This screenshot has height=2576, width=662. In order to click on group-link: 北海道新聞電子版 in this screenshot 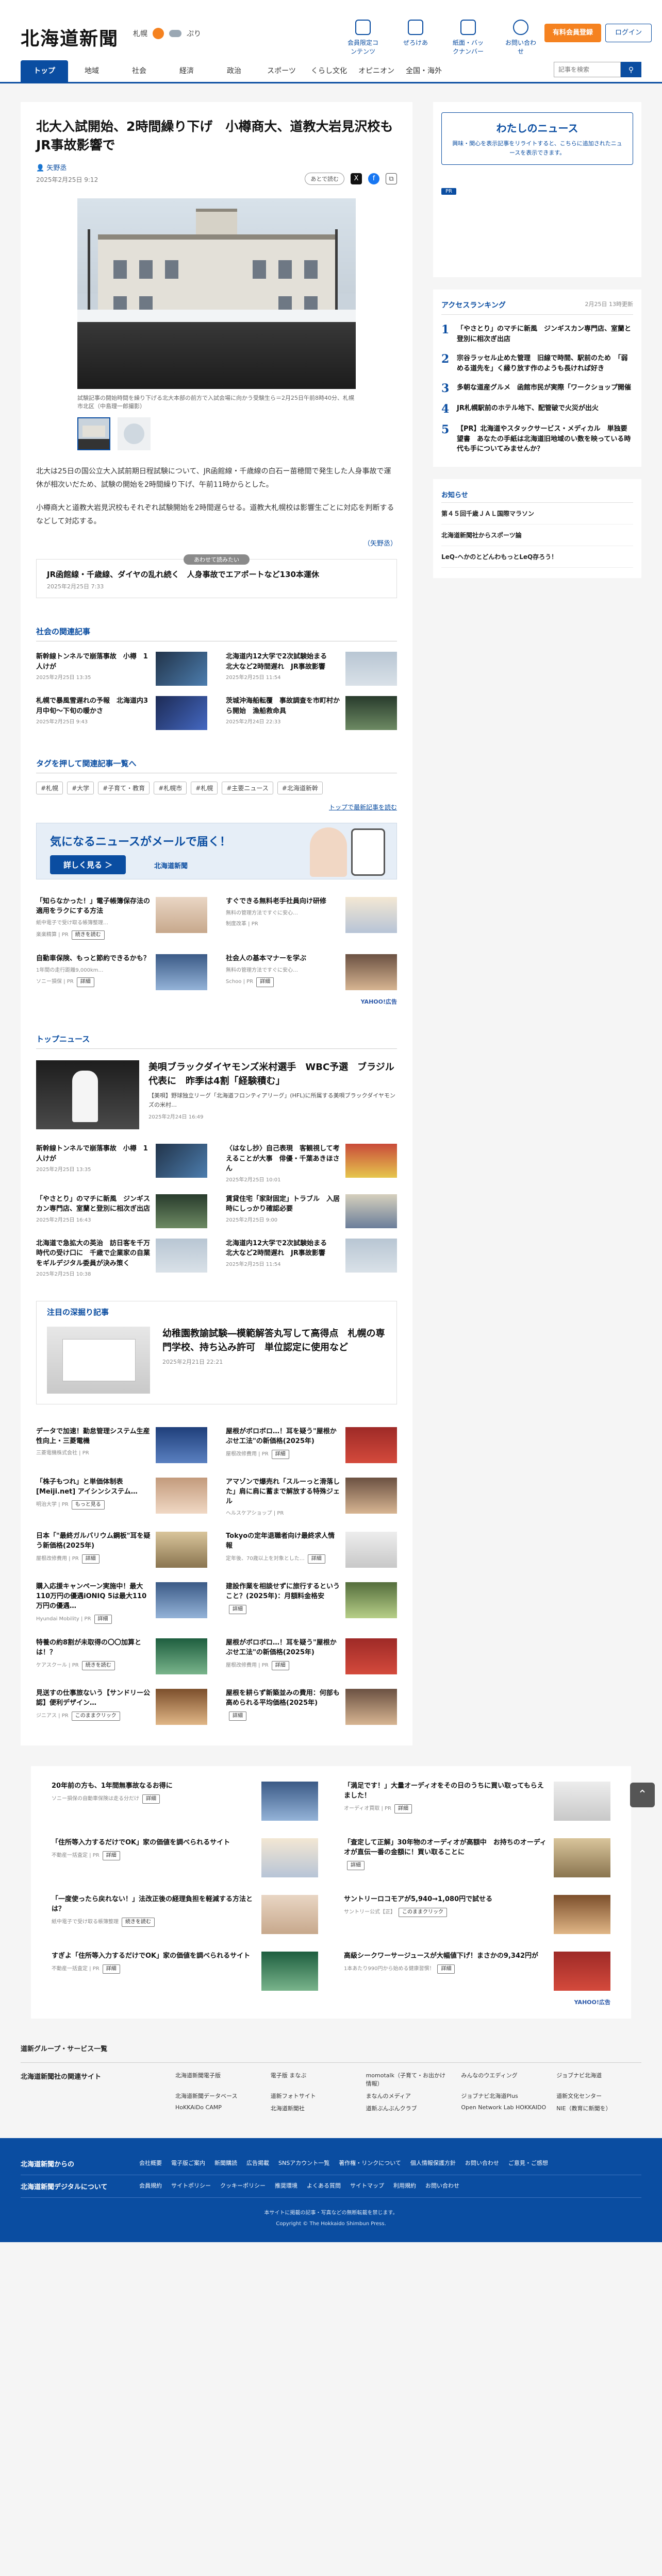, I will do `click(217, 2079)`.